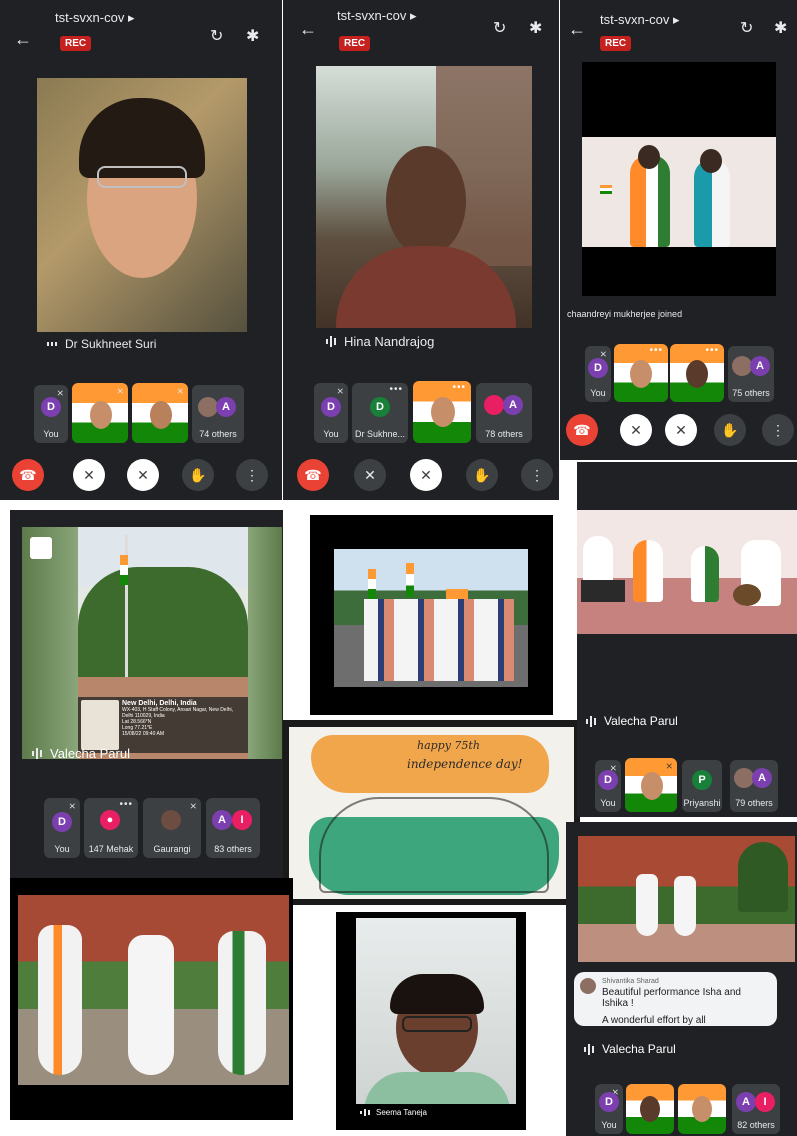  What do you see at coordinates (756, 1125) in the screenshot?
I see `others-count: 82 others` at bounding box center [756, 1125].